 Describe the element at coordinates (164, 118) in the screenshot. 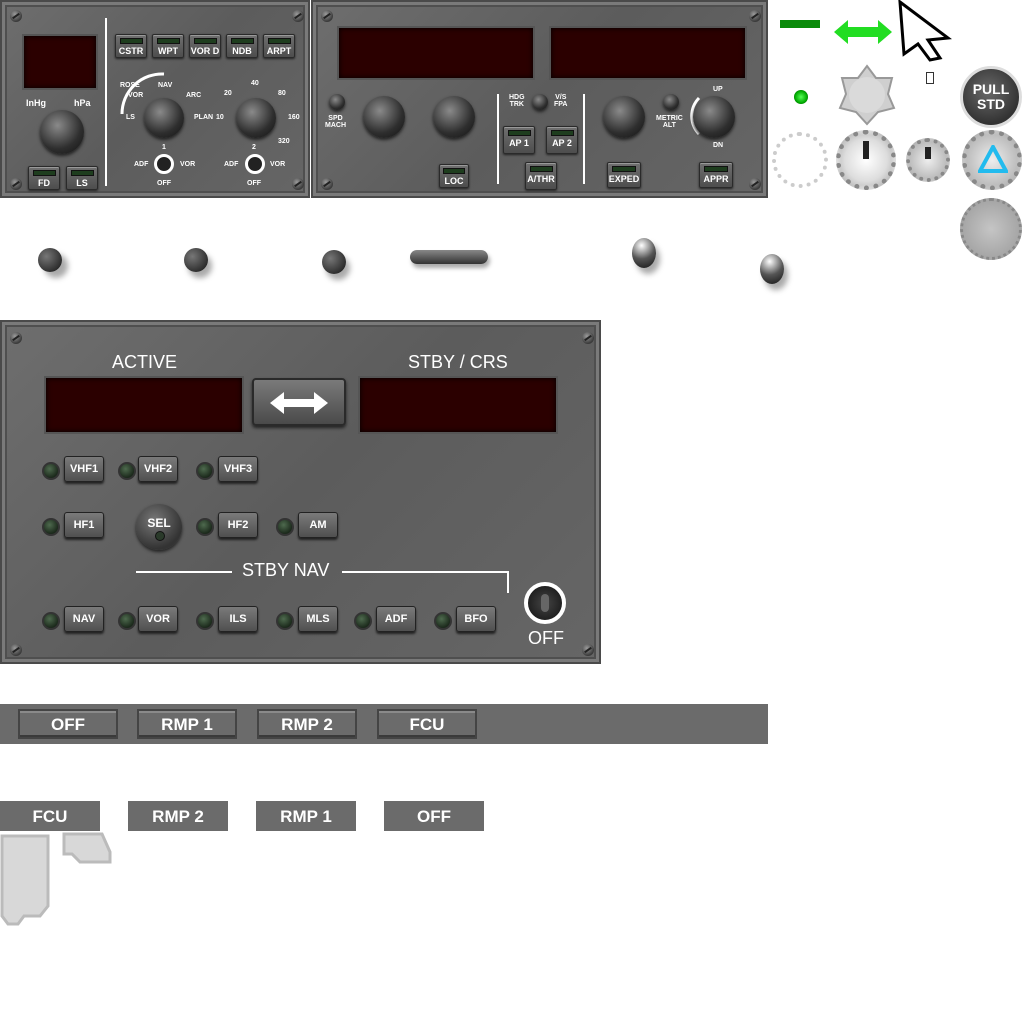

I see `mode-knob` at that location.